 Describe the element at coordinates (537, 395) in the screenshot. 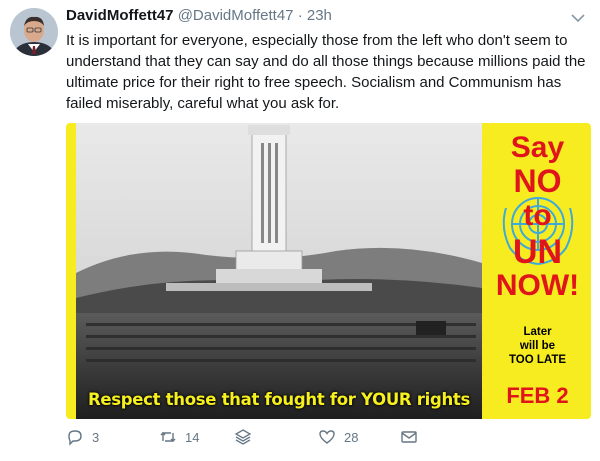

I see `event-date: FEB 2` at that location.